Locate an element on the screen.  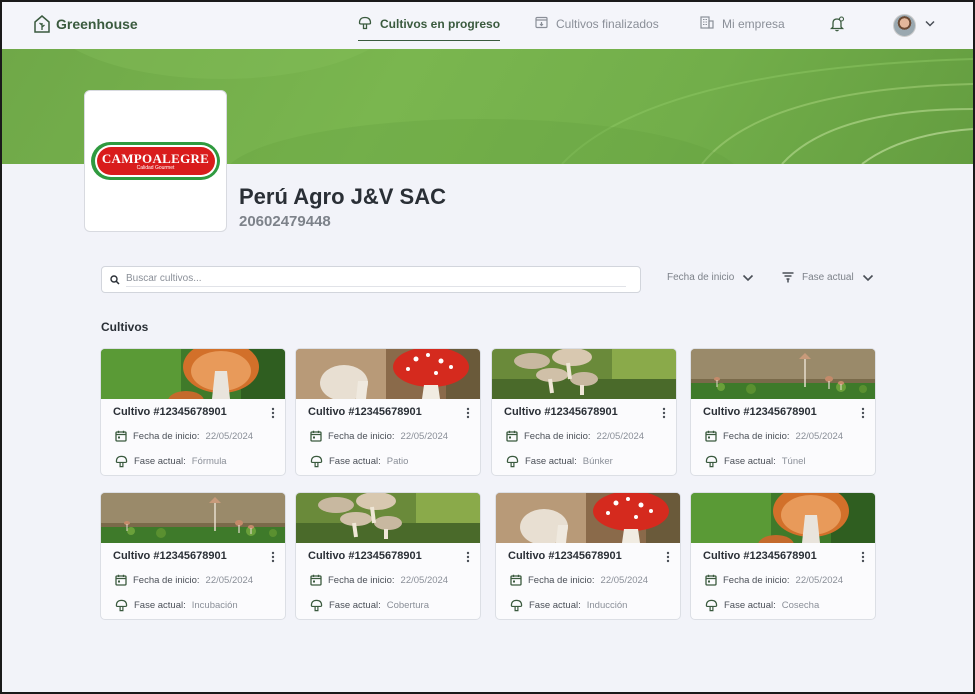
company-ruc: 20602479448 is located at coordinates (285, 221).